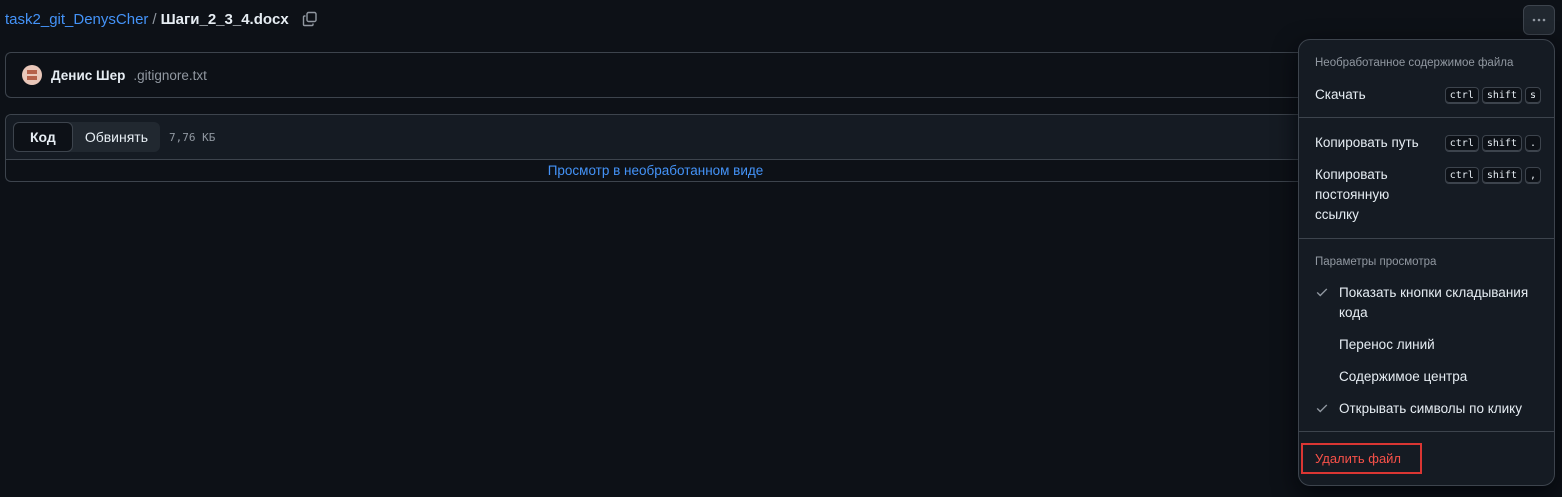  I want to click on kbd-key: ., so click(1532, 143).